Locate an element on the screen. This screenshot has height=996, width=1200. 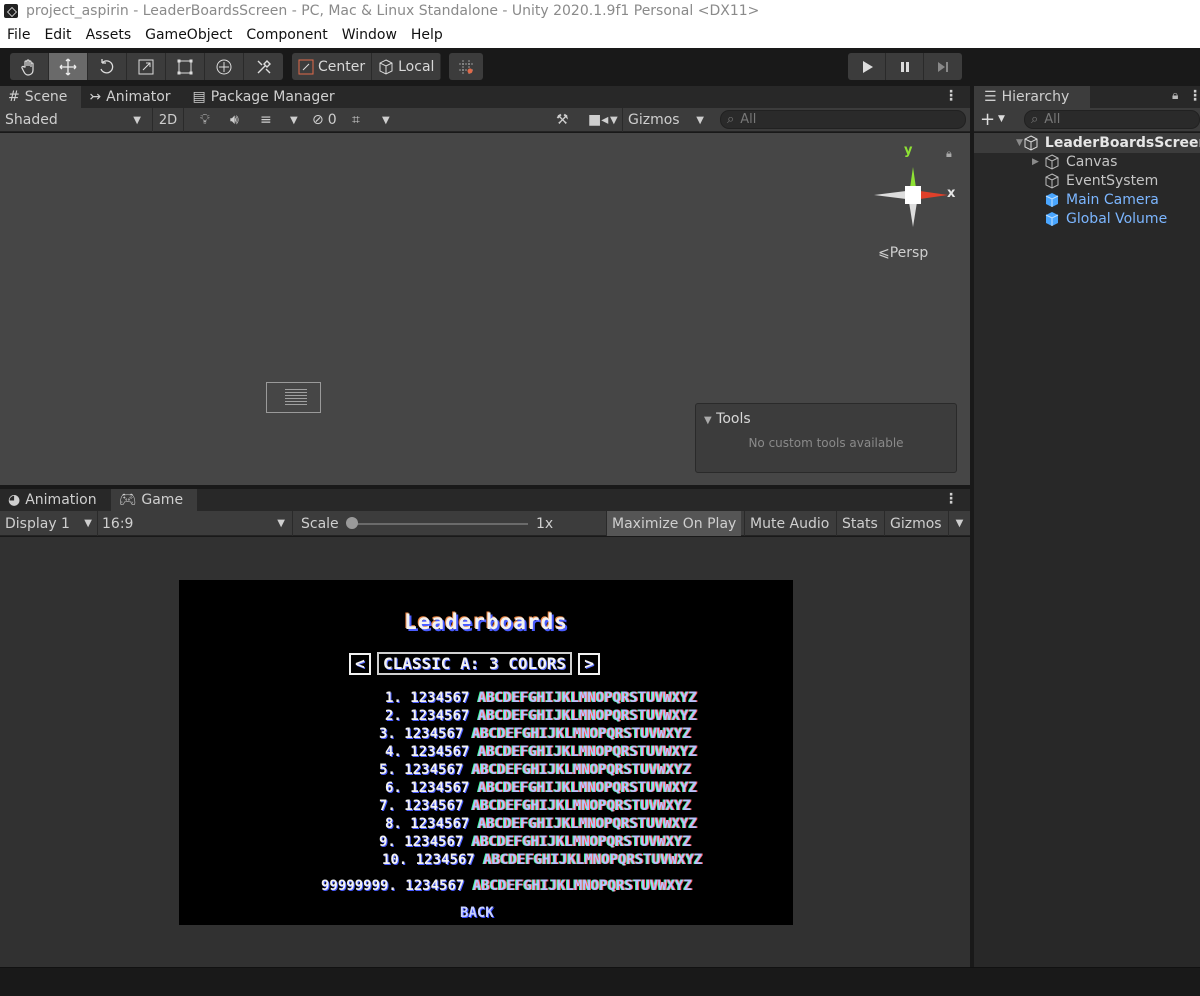
tools-toggle-icon: ⚒ is located at coordinates (562, 120).